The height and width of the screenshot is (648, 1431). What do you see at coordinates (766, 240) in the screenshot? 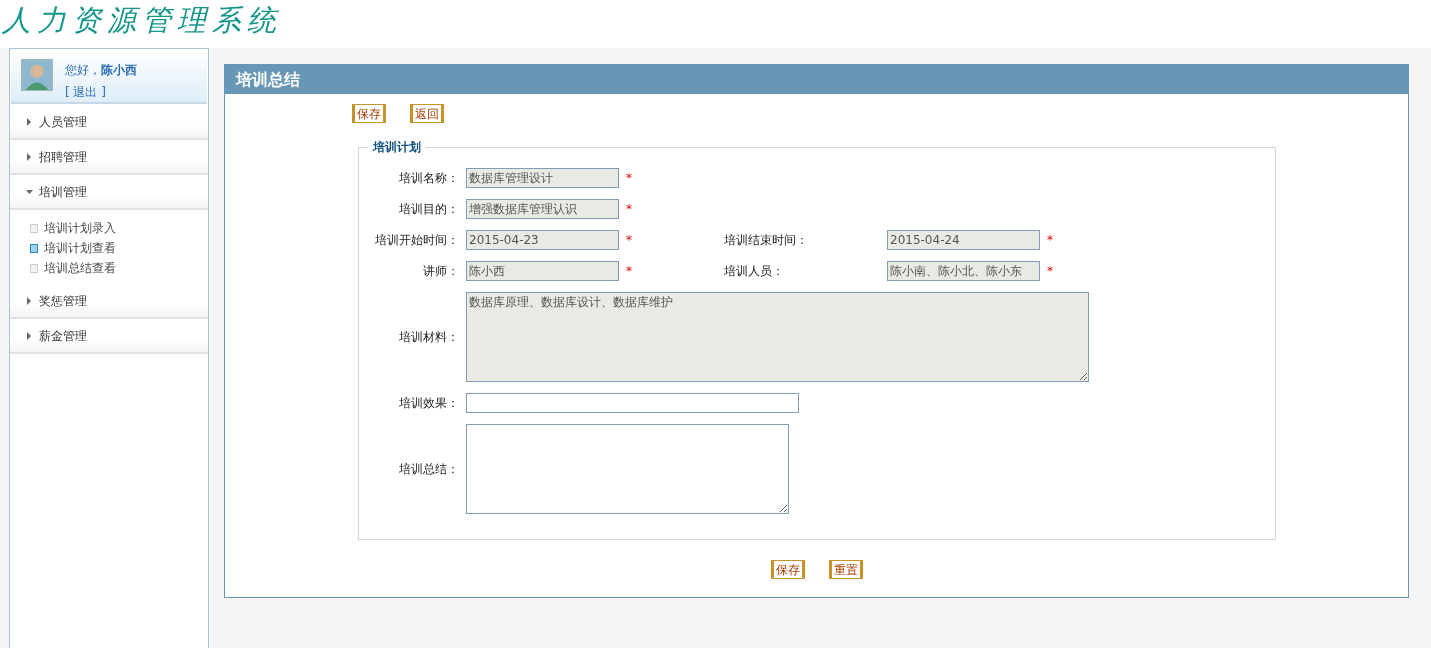
I see `field-label: 培训结束时间：` at bounding box center [766, 240].